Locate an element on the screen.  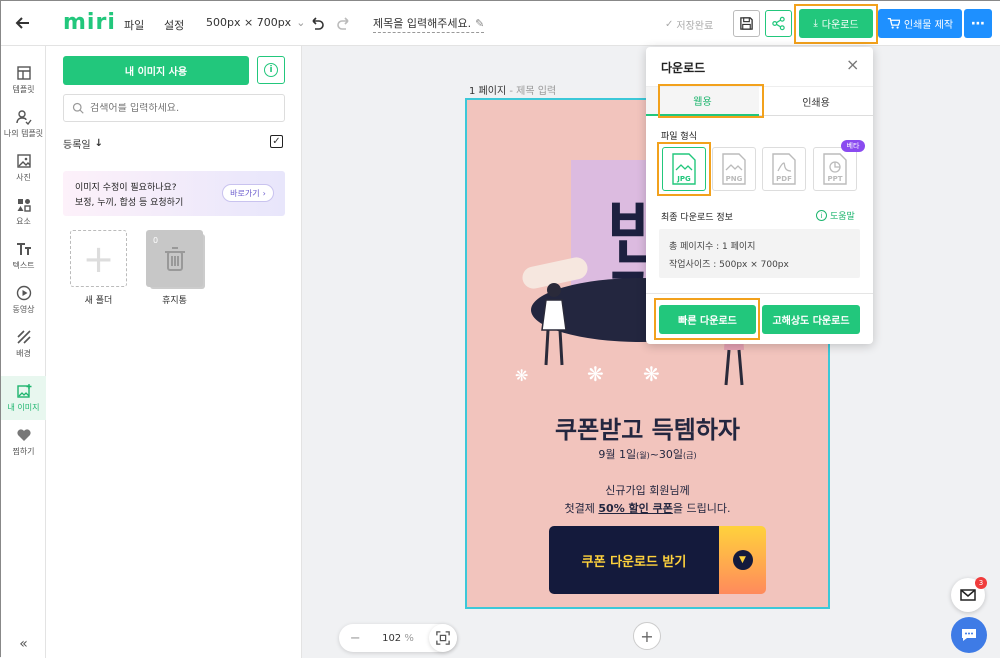
person-illustration-left is located at coordinates (554, 324).